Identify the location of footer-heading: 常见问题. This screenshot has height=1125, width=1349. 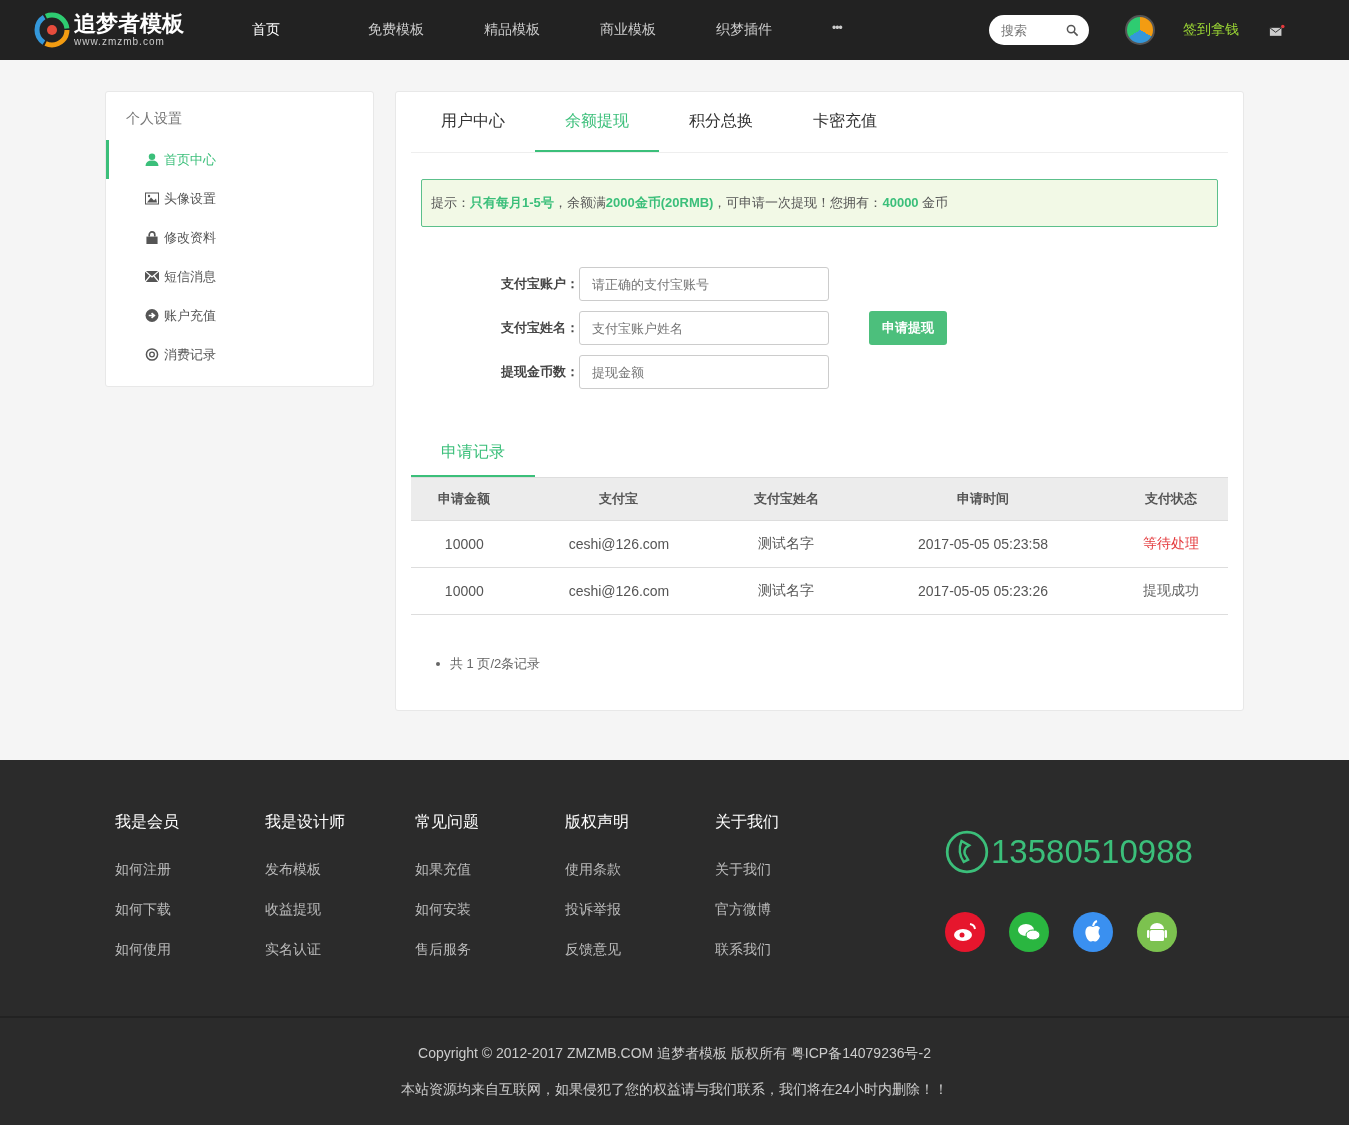
(447, 822).